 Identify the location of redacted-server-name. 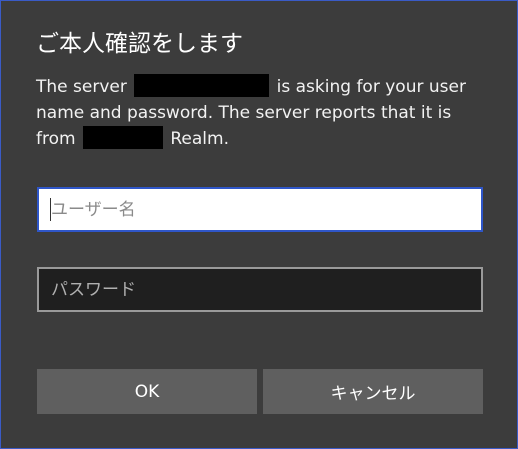
(202, 85).